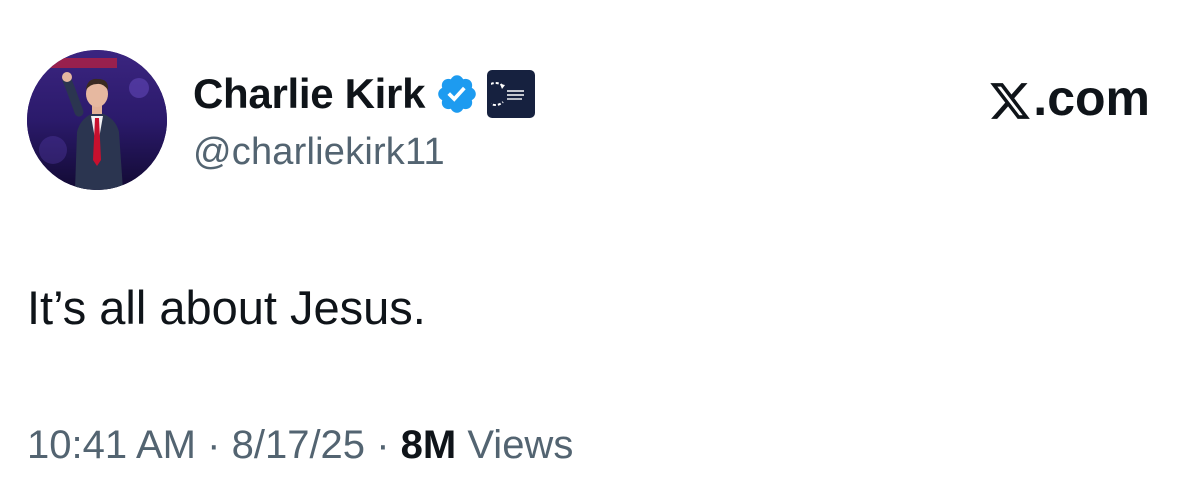  I want to click on tweet-time: 10:41 AM, so click(111, 445).